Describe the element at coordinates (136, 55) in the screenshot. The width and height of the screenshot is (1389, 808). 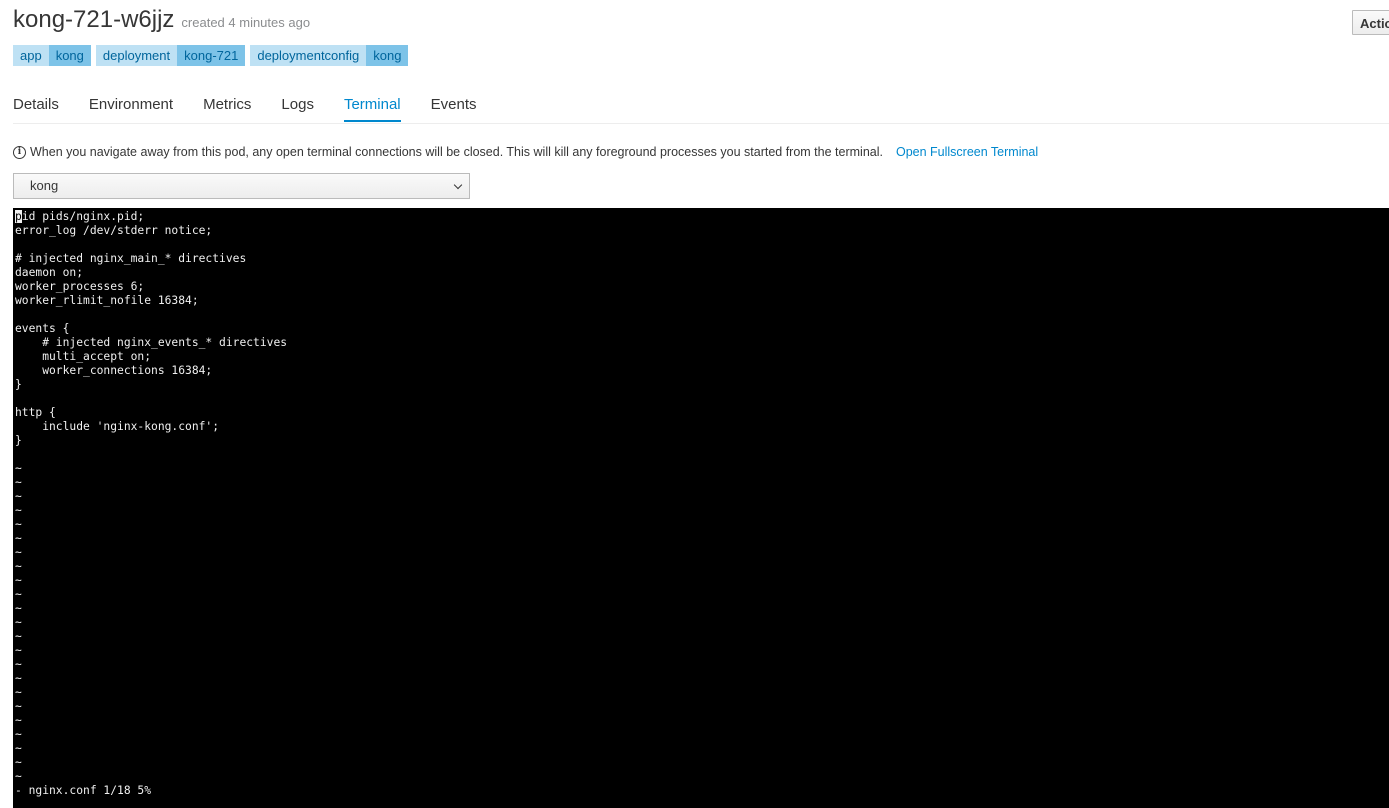
I see `label-key: deployment` at that location.